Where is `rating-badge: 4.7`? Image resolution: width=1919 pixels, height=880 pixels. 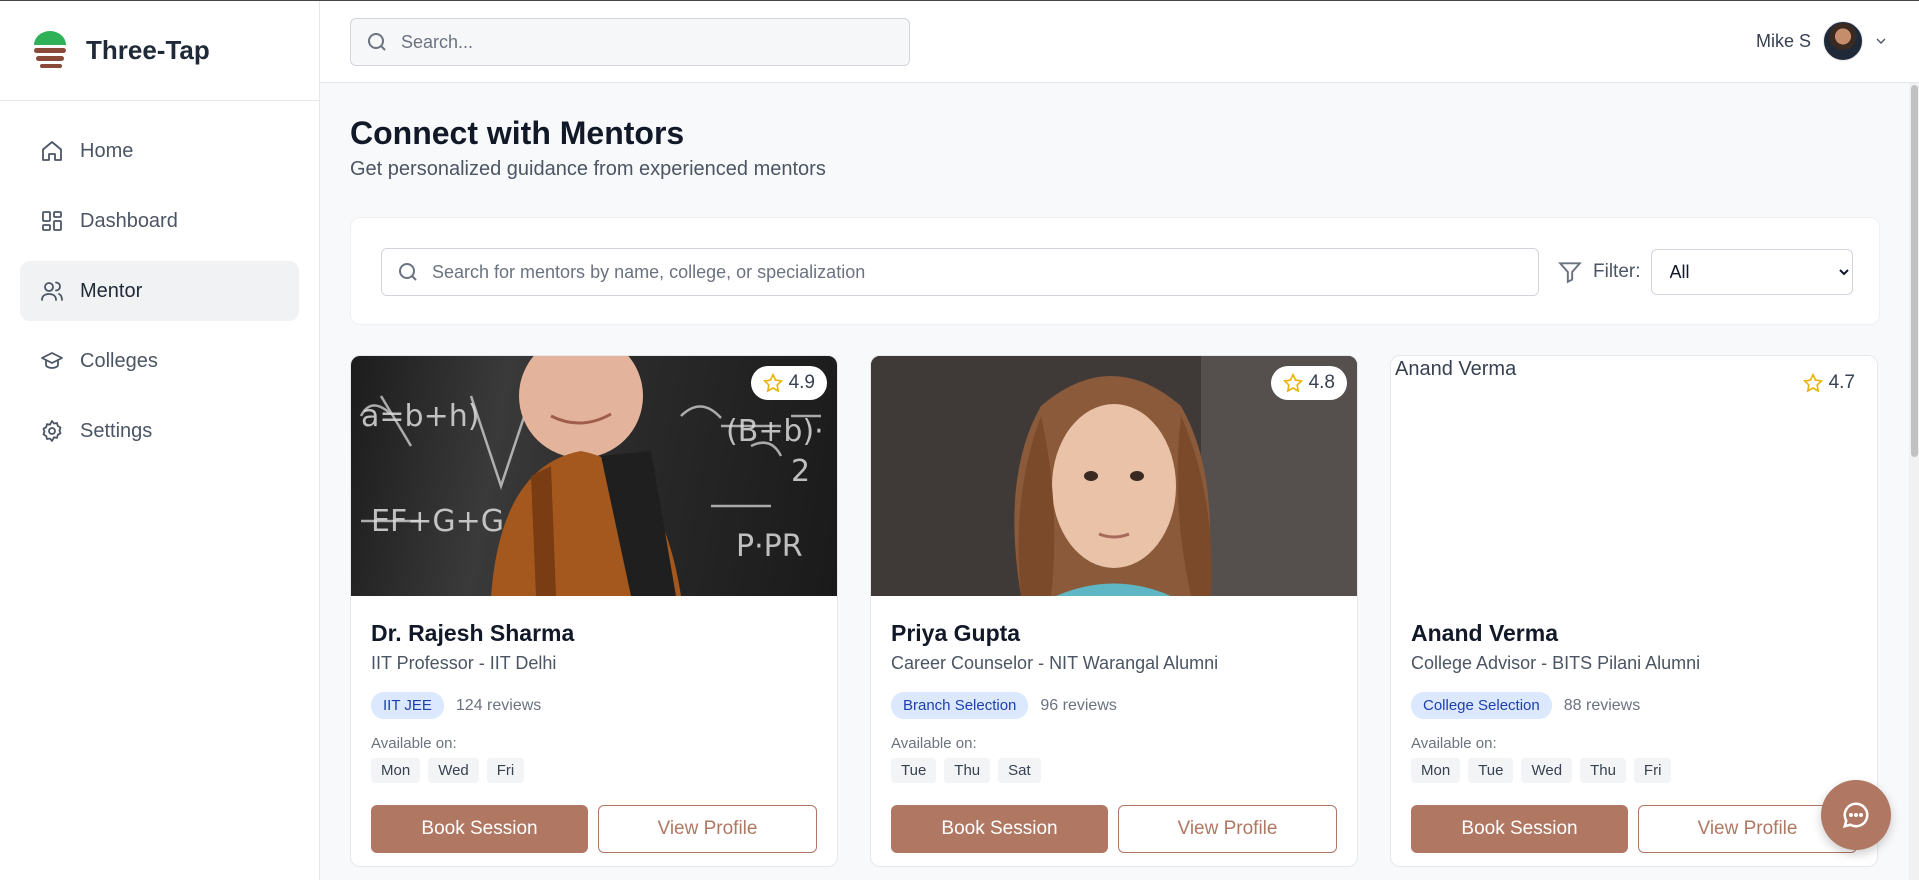 rating-badge: 4.7 is located at coordinates (1828, 383).